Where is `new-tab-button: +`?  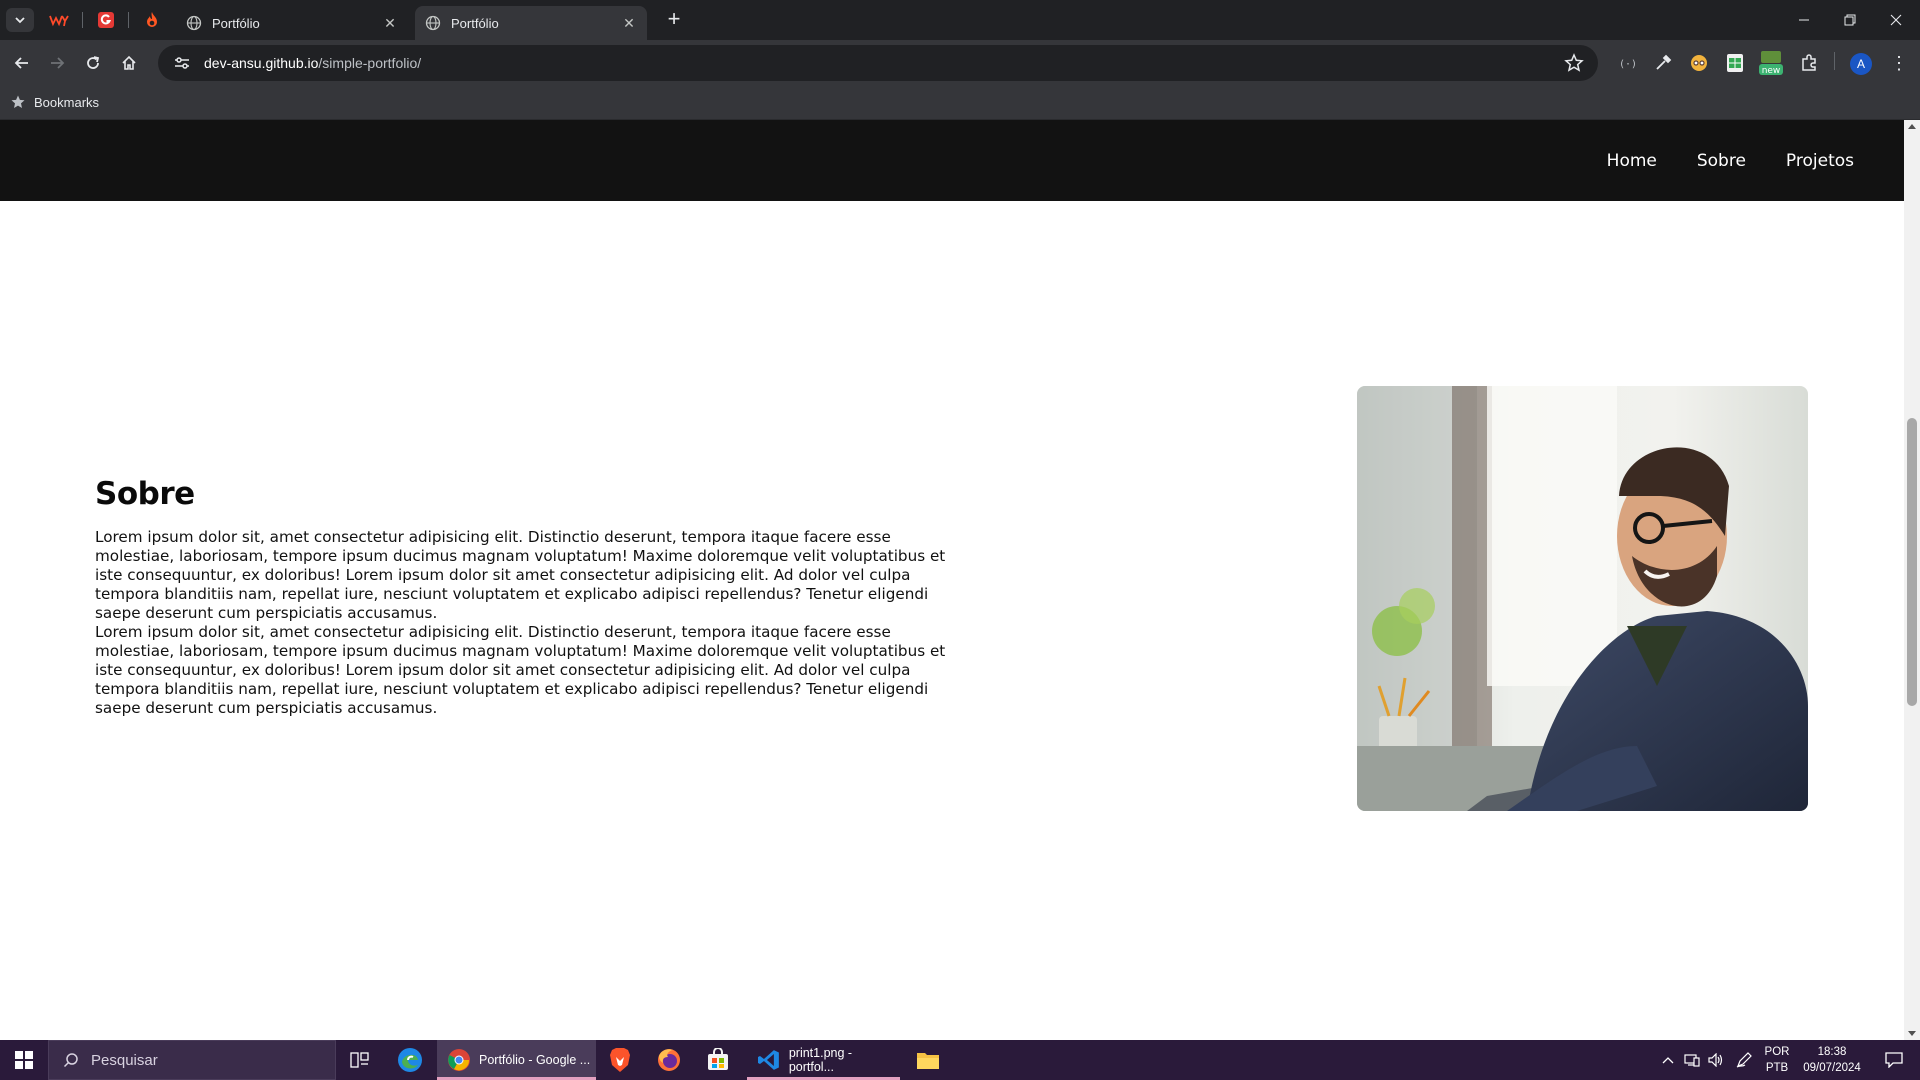 new-tab-button: + is located at coordinates (674, 20).